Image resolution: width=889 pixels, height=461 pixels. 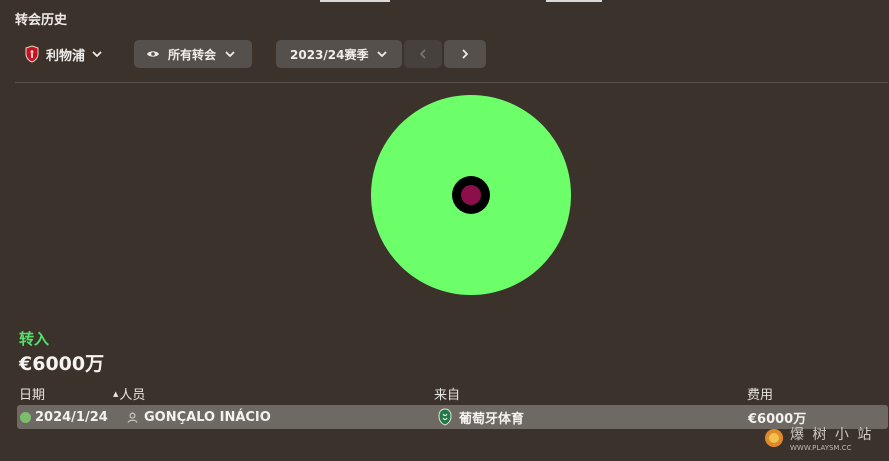 I want to click on svg-text: WWW.PLAYSM.CC, so click(x=821, y=448).